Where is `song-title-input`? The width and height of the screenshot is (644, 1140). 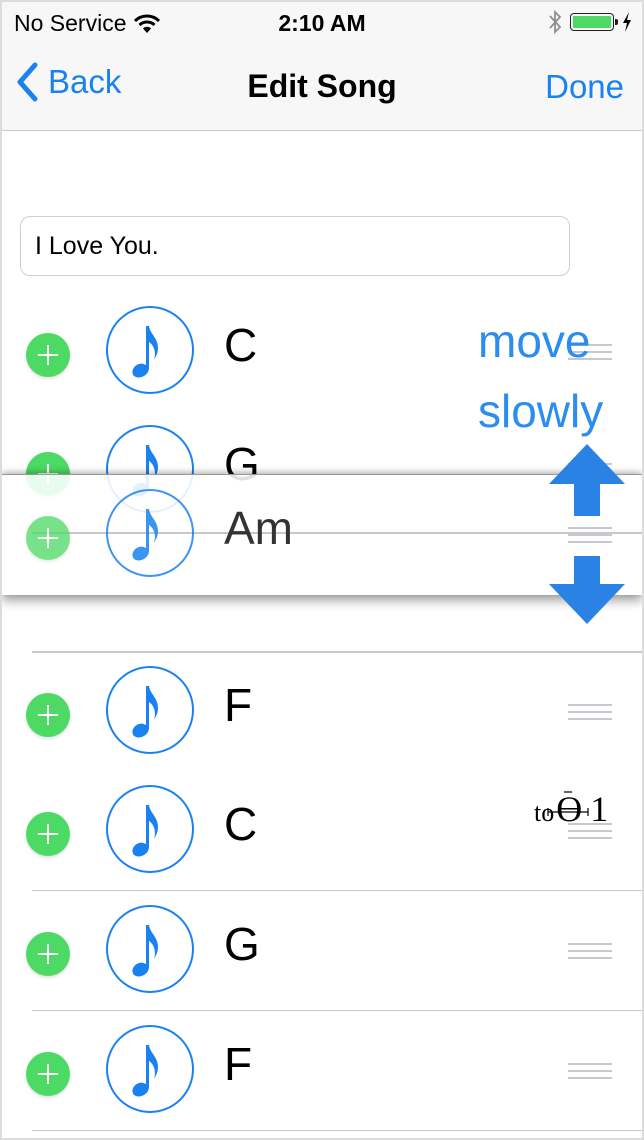
song-title-input is located at coordinates (295, 246).